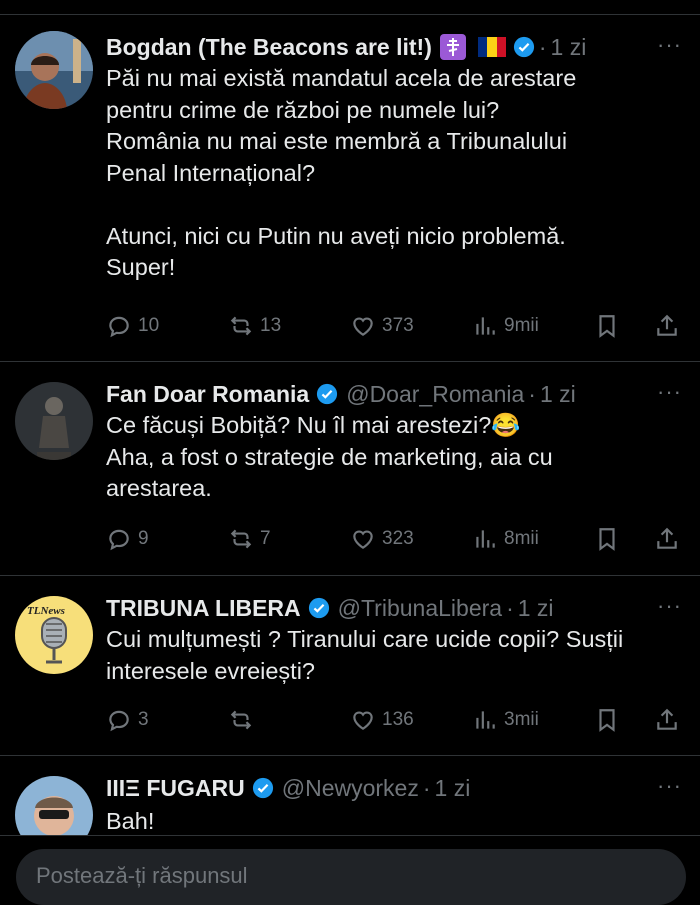 This screenshot has width=700, height=905. I want to click on views-button: 9mii, so click(505, 326).